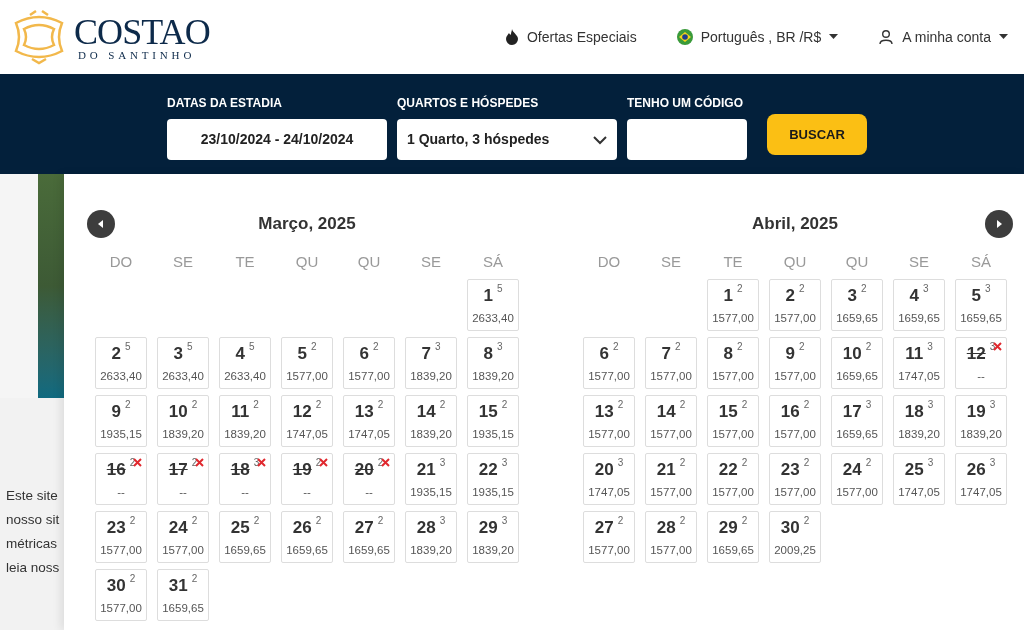  I want to click on calendar-day: 11 2 1839,20, so click(245, 420).